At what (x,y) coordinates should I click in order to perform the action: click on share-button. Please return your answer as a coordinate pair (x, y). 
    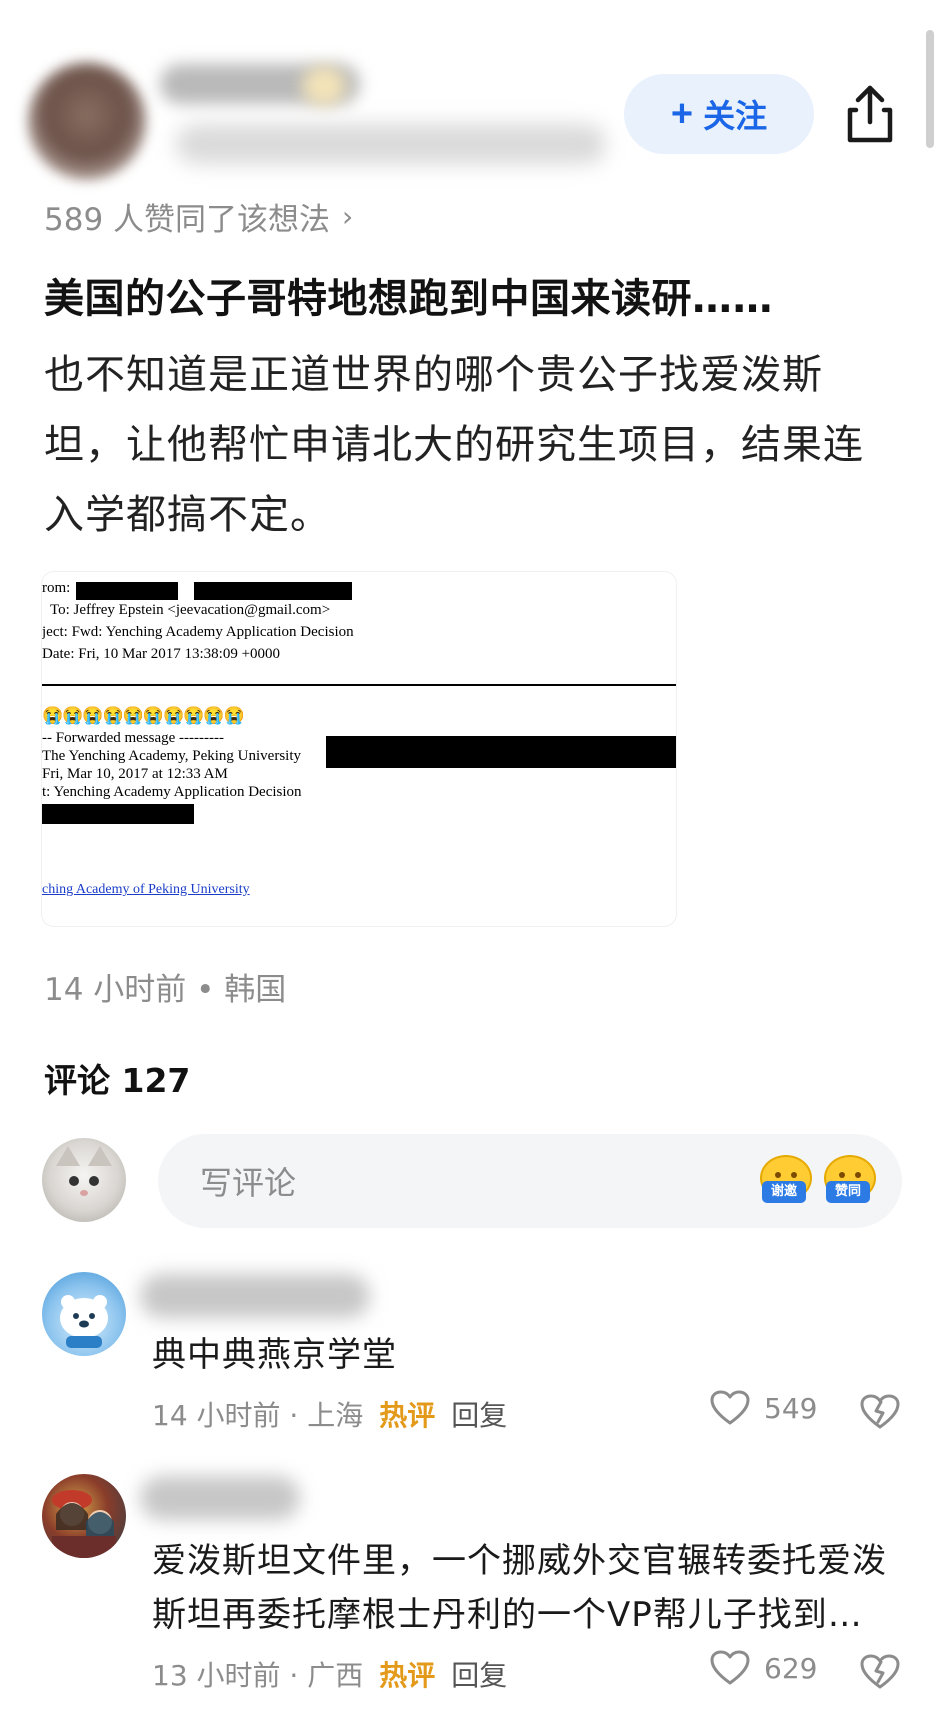
    Looking at the image, I should click on (870, 114).